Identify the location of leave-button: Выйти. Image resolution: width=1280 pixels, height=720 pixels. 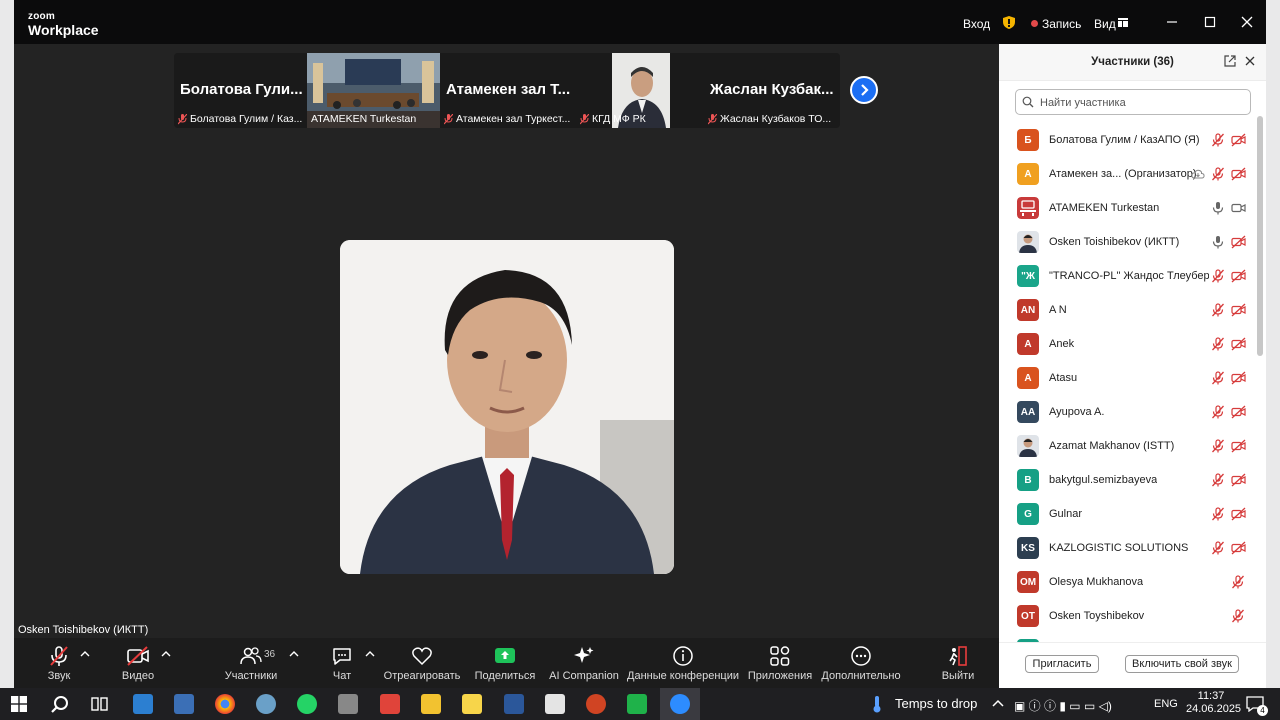
(958, 663).